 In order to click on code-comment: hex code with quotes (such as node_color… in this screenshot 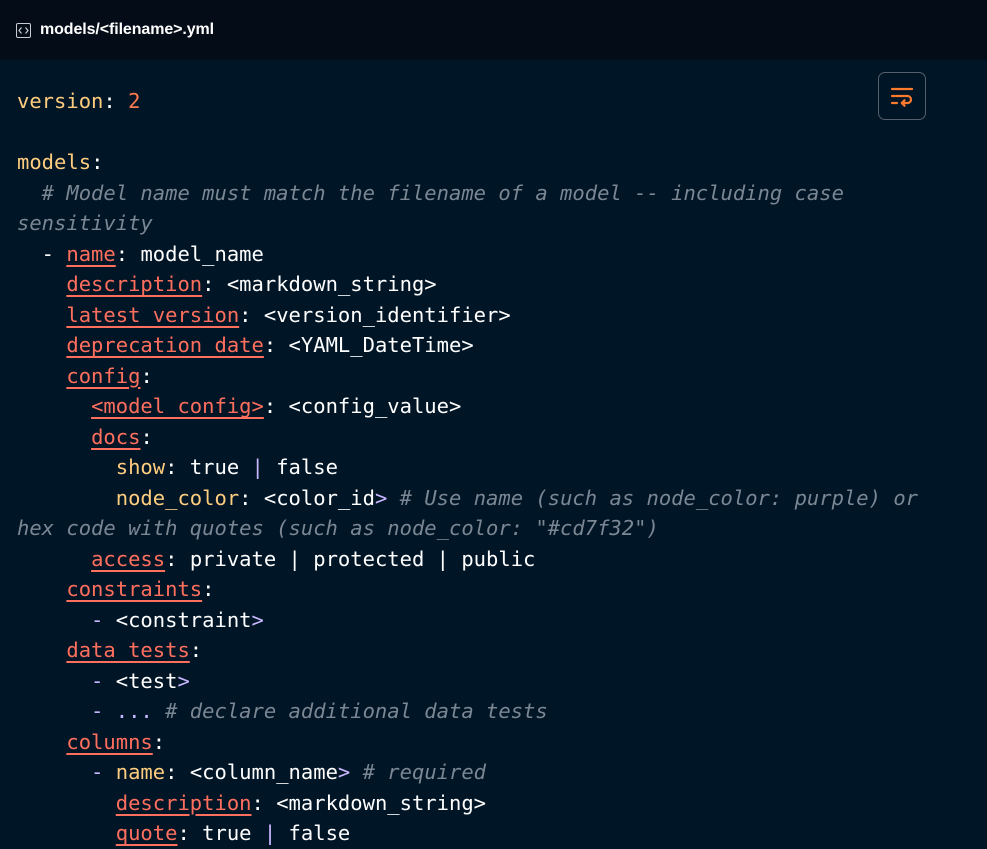, I will do `click(338, 528)`.